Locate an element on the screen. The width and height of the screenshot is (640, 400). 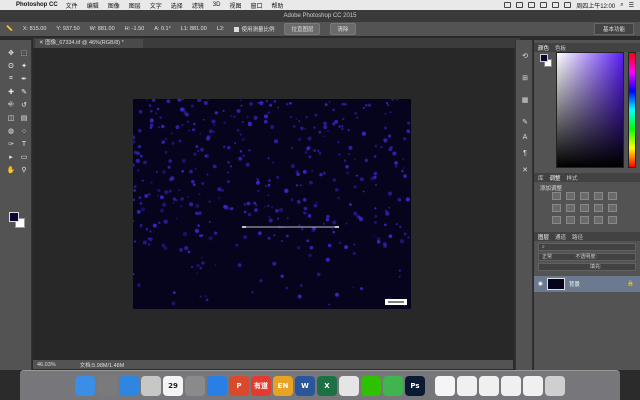
clear-button: 清除 is located at coordinates (343, 29).